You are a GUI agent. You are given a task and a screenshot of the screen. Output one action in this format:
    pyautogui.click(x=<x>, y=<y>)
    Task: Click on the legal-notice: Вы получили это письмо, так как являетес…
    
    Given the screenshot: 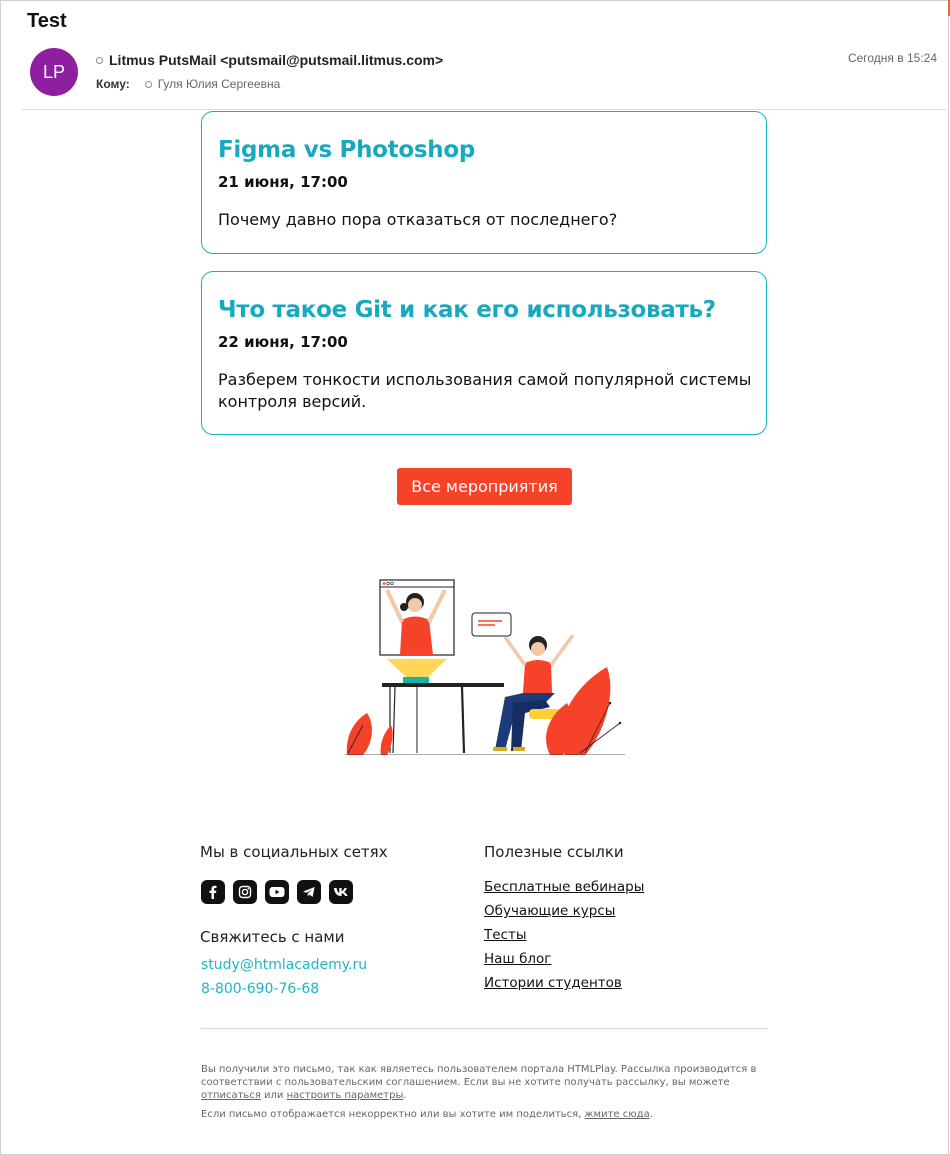 What is the action you would take?
    pyautogui.click(x=486, y=1082)
    